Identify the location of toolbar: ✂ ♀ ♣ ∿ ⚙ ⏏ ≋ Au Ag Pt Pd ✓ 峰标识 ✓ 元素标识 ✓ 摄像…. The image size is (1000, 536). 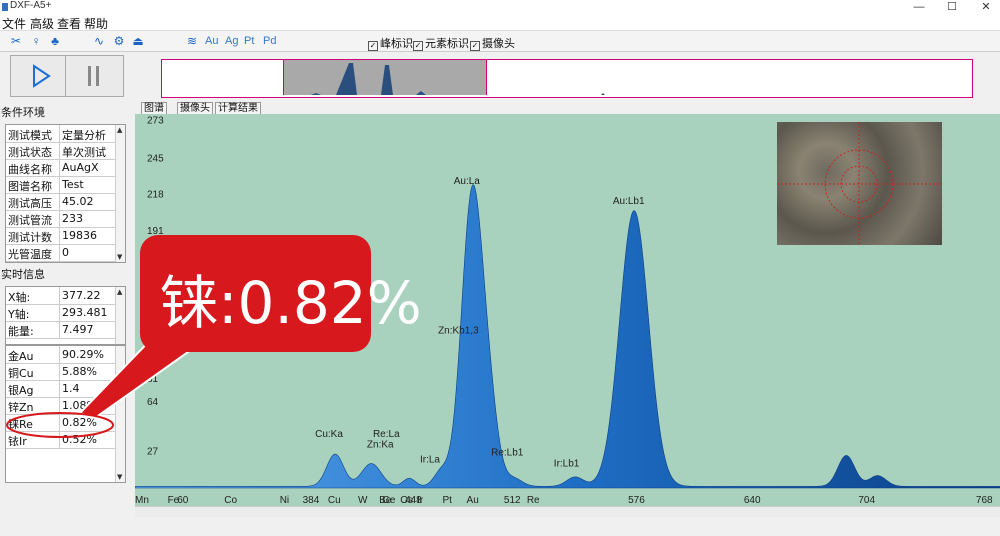
(500, 41).